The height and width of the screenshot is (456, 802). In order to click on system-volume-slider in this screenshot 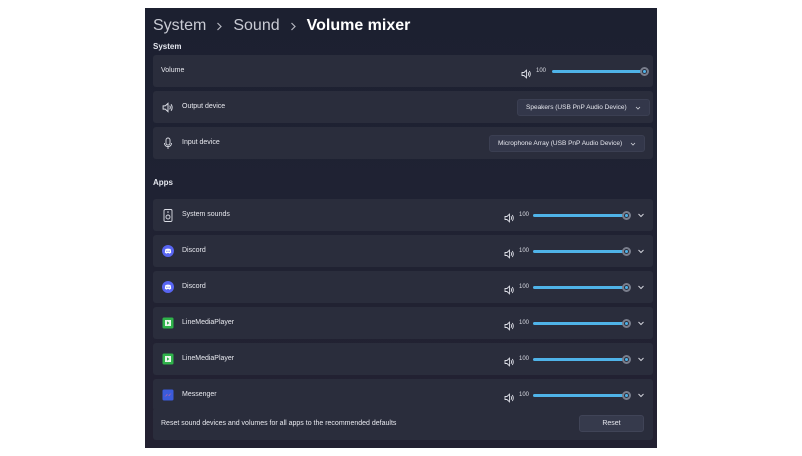, I will do `click(600, 71)`.